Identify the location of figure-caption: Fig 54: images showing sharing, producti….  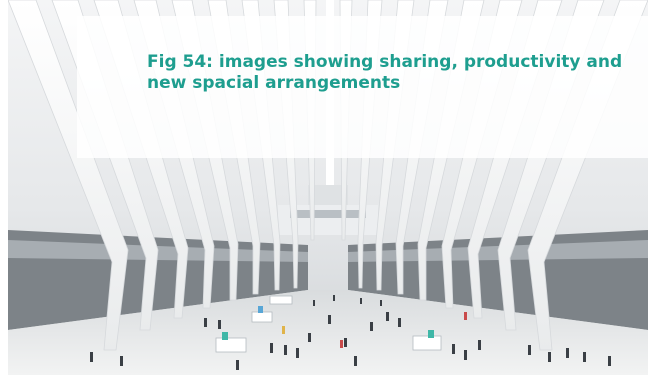
(385, 72).